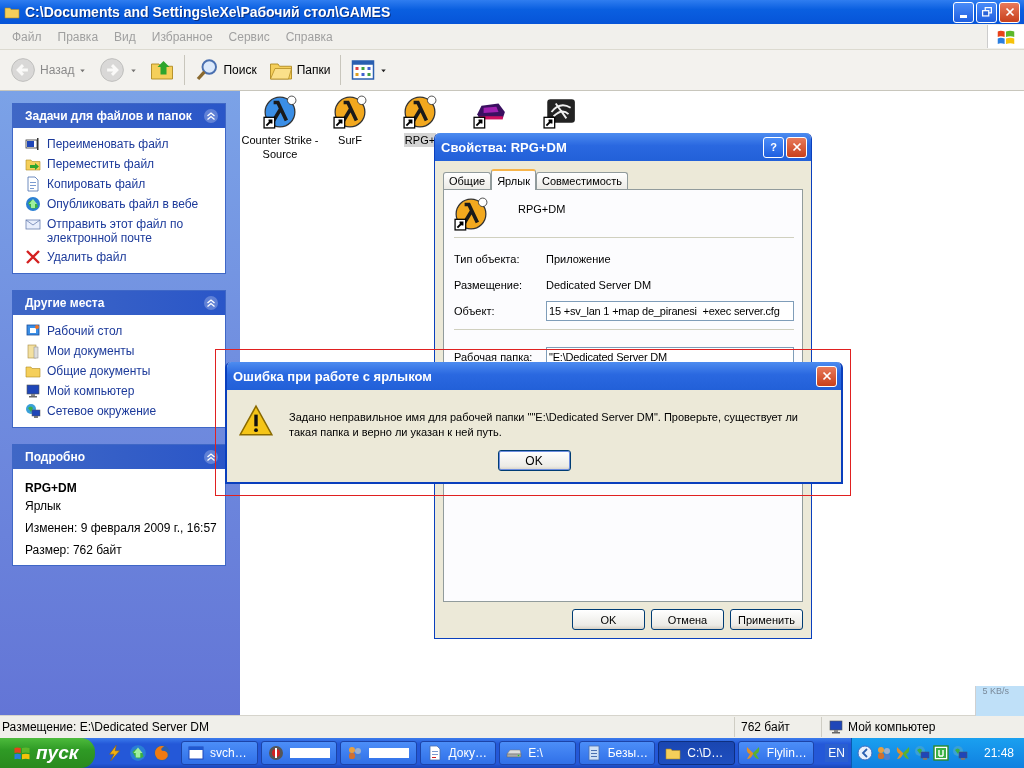 The image size is (1024, 768). I want to click on task-link: Мой компьютер, so click(91, 390).